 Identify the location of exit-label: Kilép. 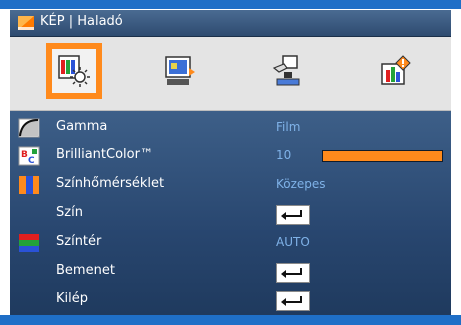
(72, 298).